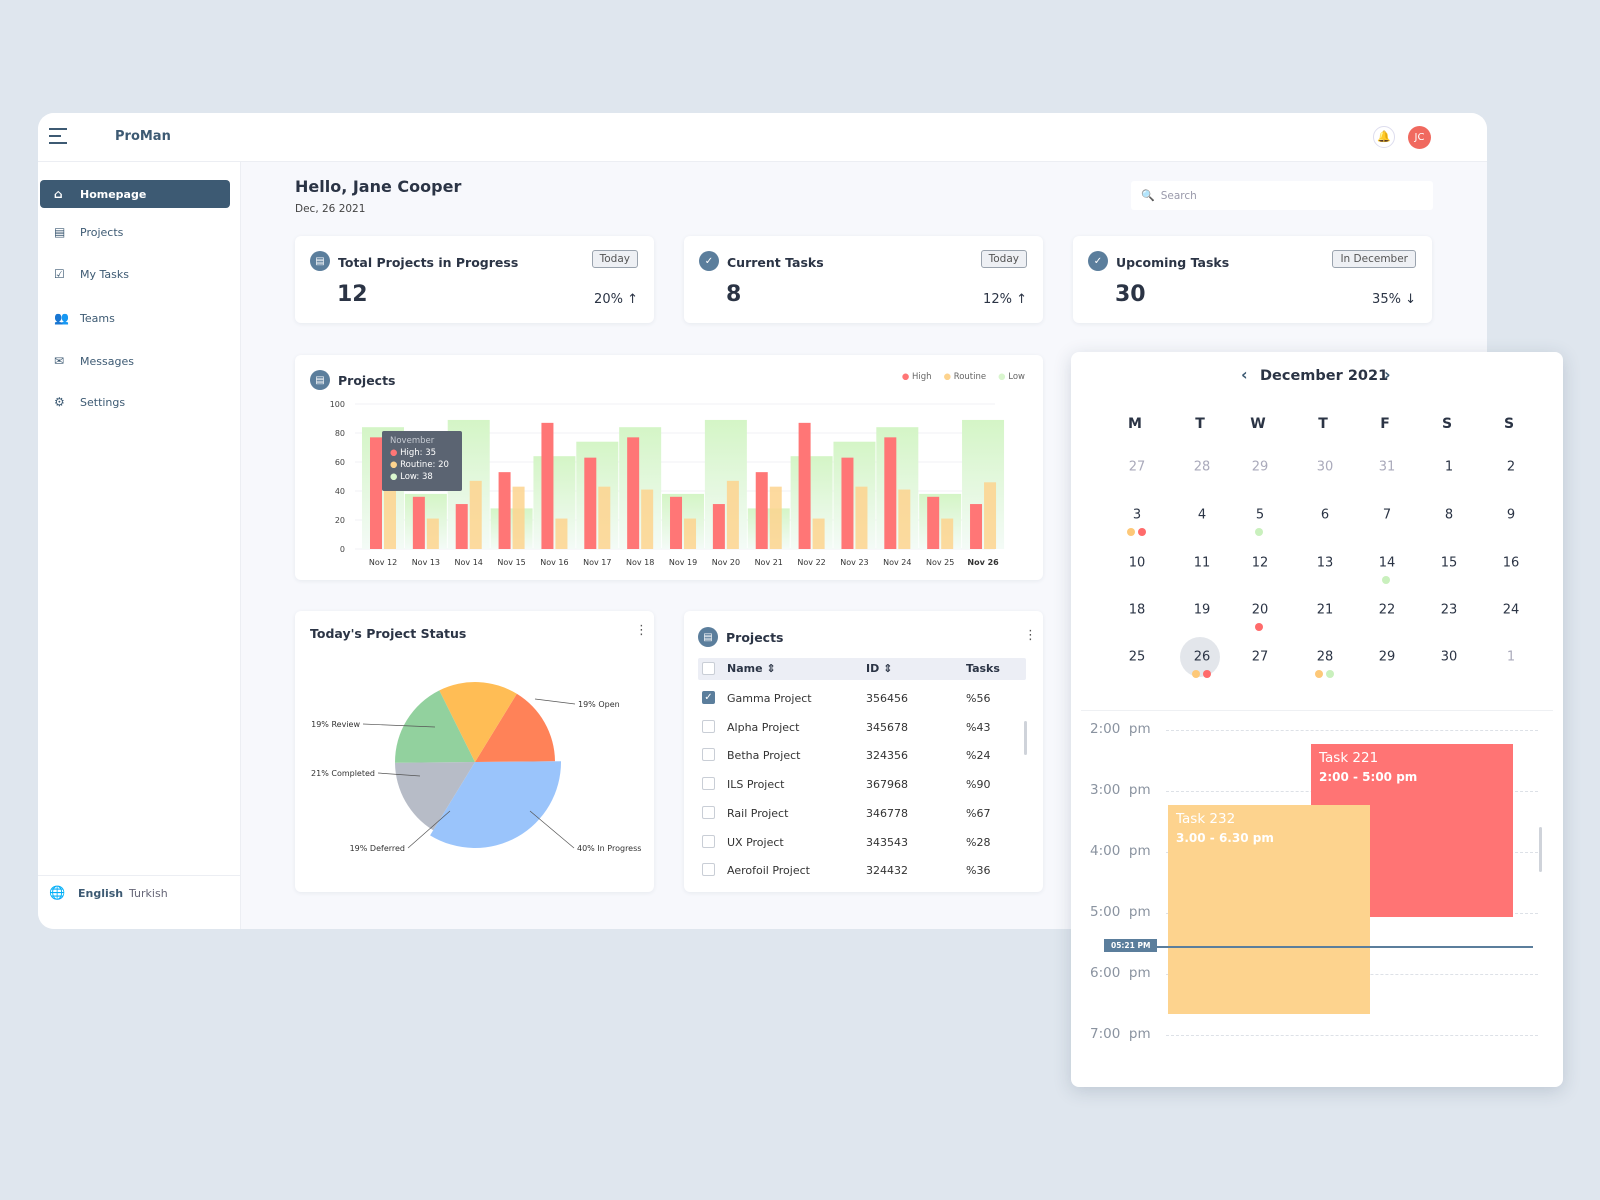 This screenshot has width=1600, height=1200. I want to click on language-turkish: Turkish, so click(148, 893).